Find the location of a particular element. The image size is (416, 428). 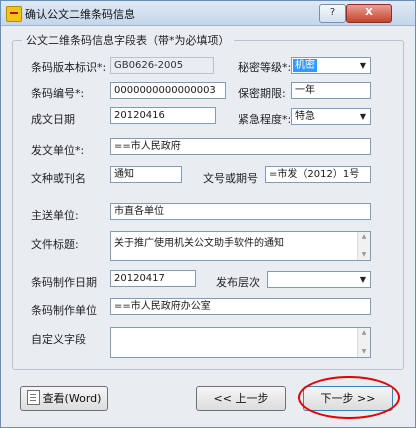

view-word-button: 查看(Word) is located at coordinates (64, 398).